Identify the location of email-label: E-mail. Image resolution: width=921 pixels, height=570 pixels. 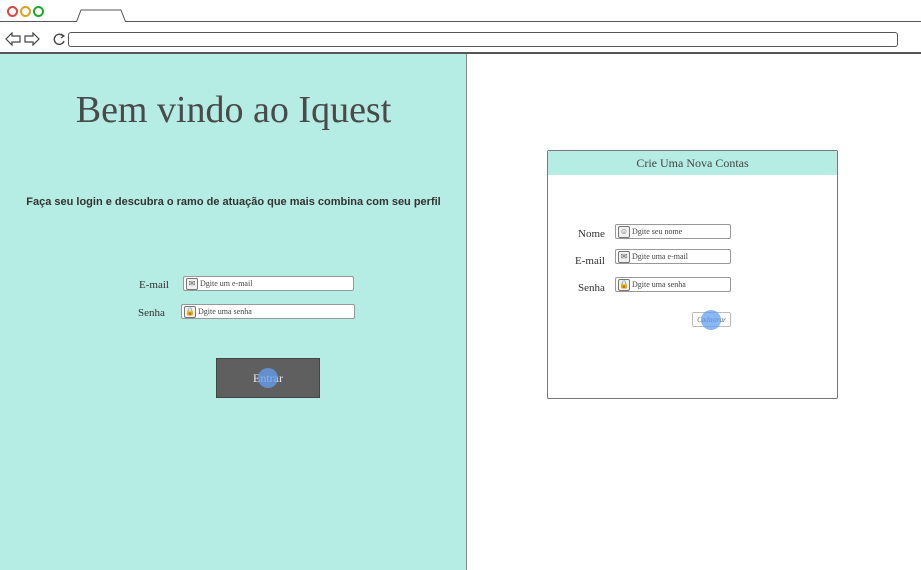
(154, 285).